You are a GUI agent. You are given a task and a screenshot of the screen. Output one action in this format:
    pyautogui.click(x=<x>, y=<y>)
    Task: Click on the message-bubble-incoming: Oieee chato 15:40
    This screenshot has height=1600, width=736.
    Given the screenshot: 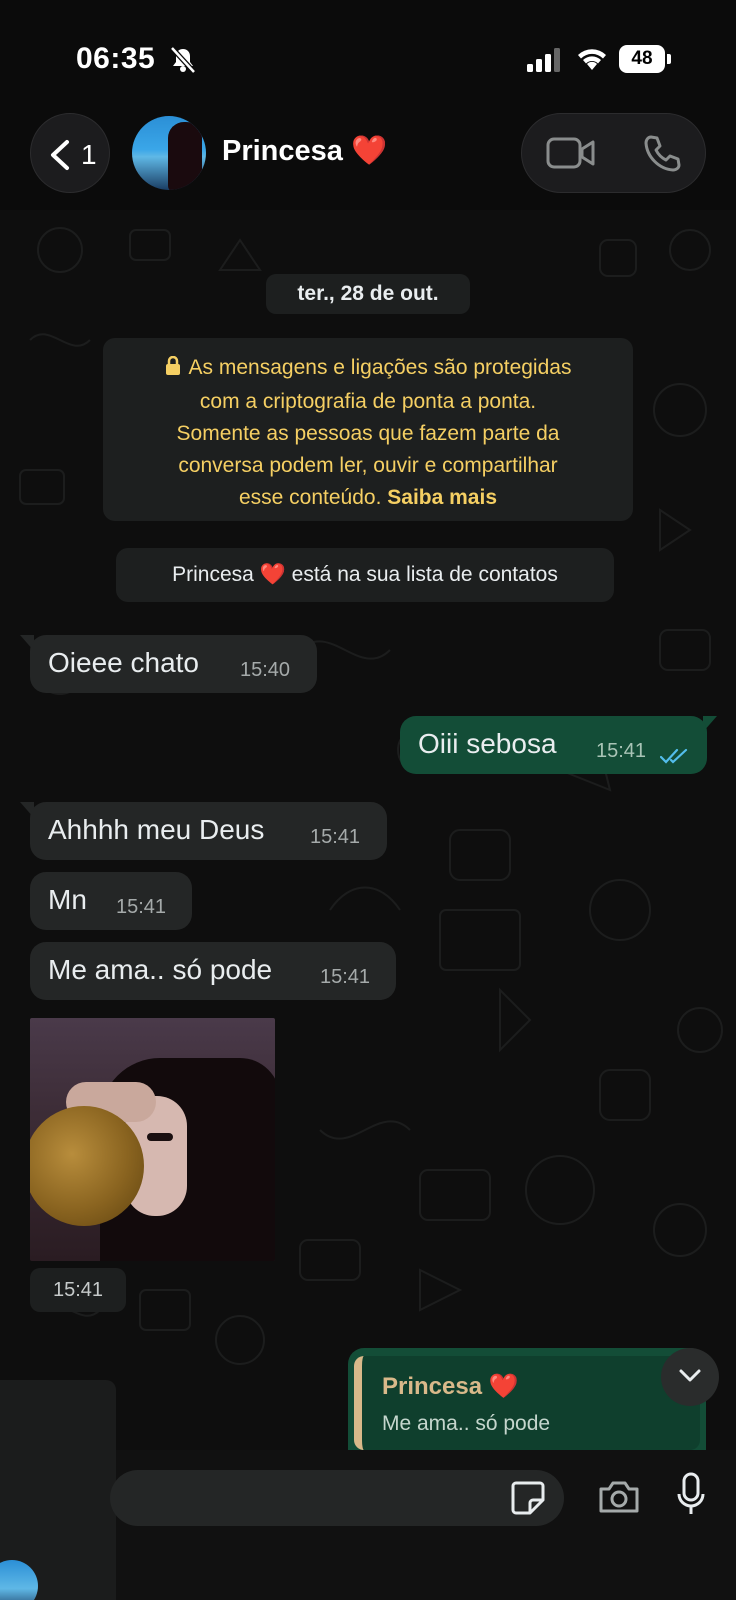 What is the action you would take?
    pyautogui.click(x=173, y=664)
    